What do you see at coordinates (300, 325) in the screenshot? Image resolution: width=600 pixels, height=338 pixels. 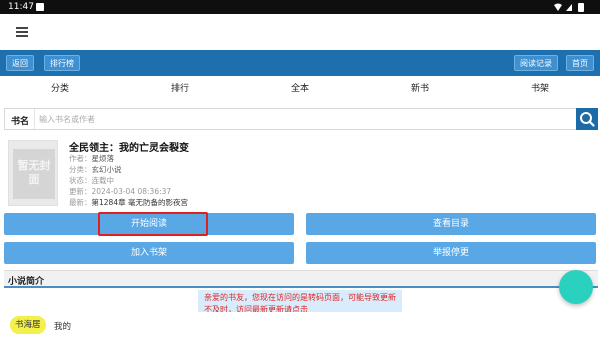 I see `bottom-nav: 书海居 我的` at bounding box center [300, 325].